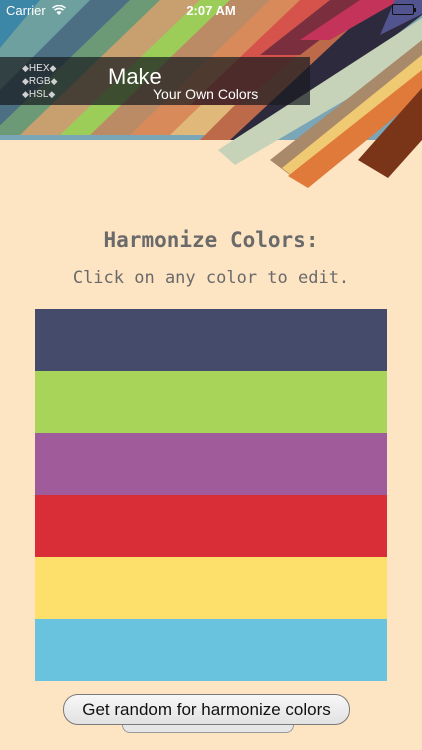 The height and width of the screenshot is (750, 422). What do you see at coordinates (404, 9) in the screenshot?
I see `battery-icon` at bounding box center [404, 9].